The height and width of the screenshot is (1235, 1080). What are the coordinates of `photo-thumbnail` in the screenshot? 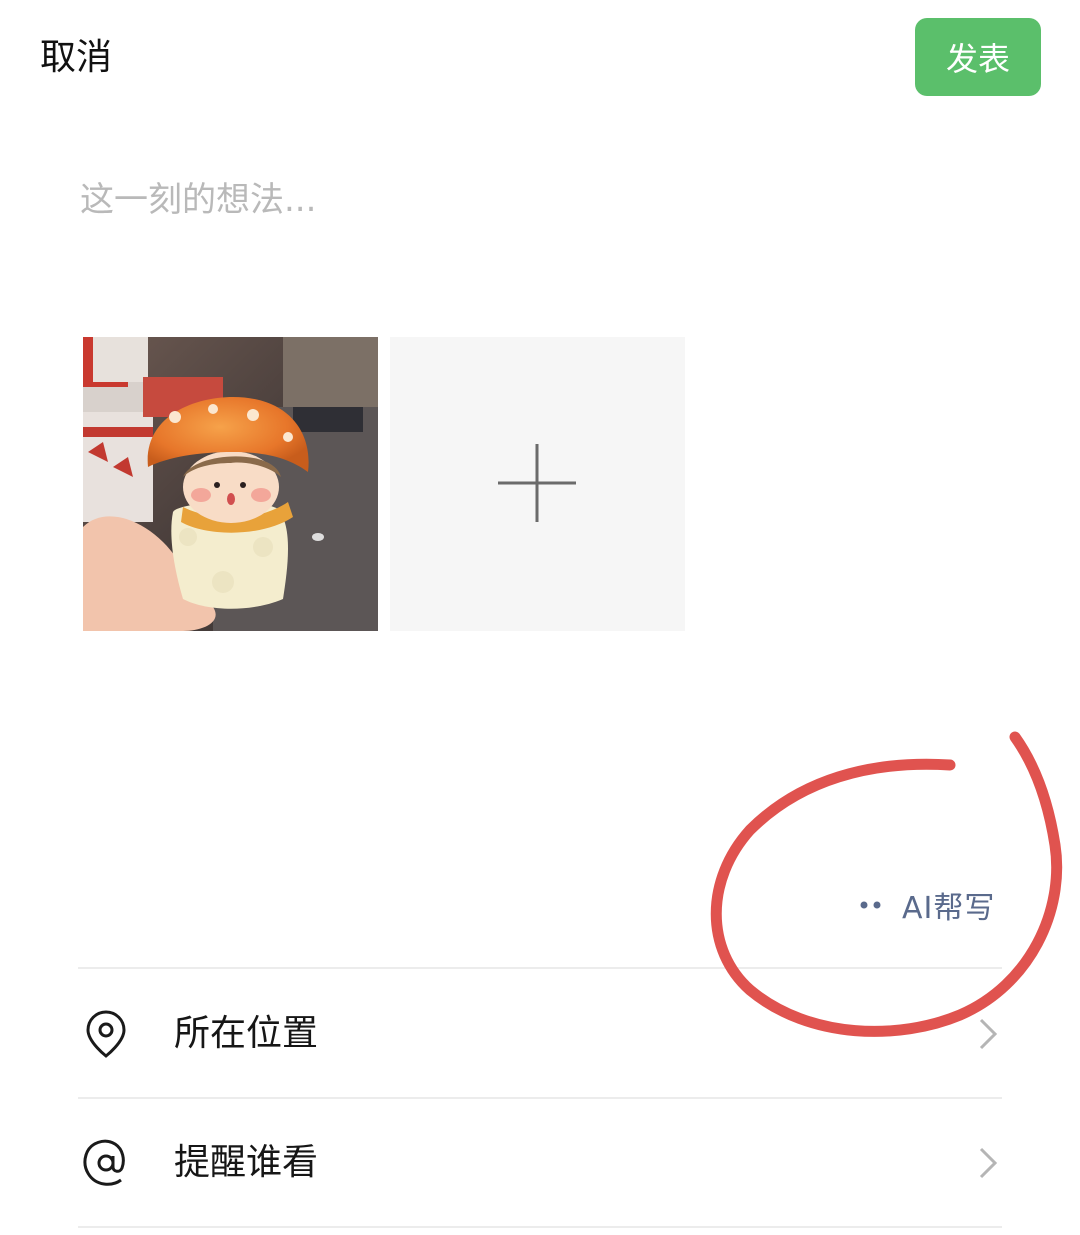 It's located at (230, 484).